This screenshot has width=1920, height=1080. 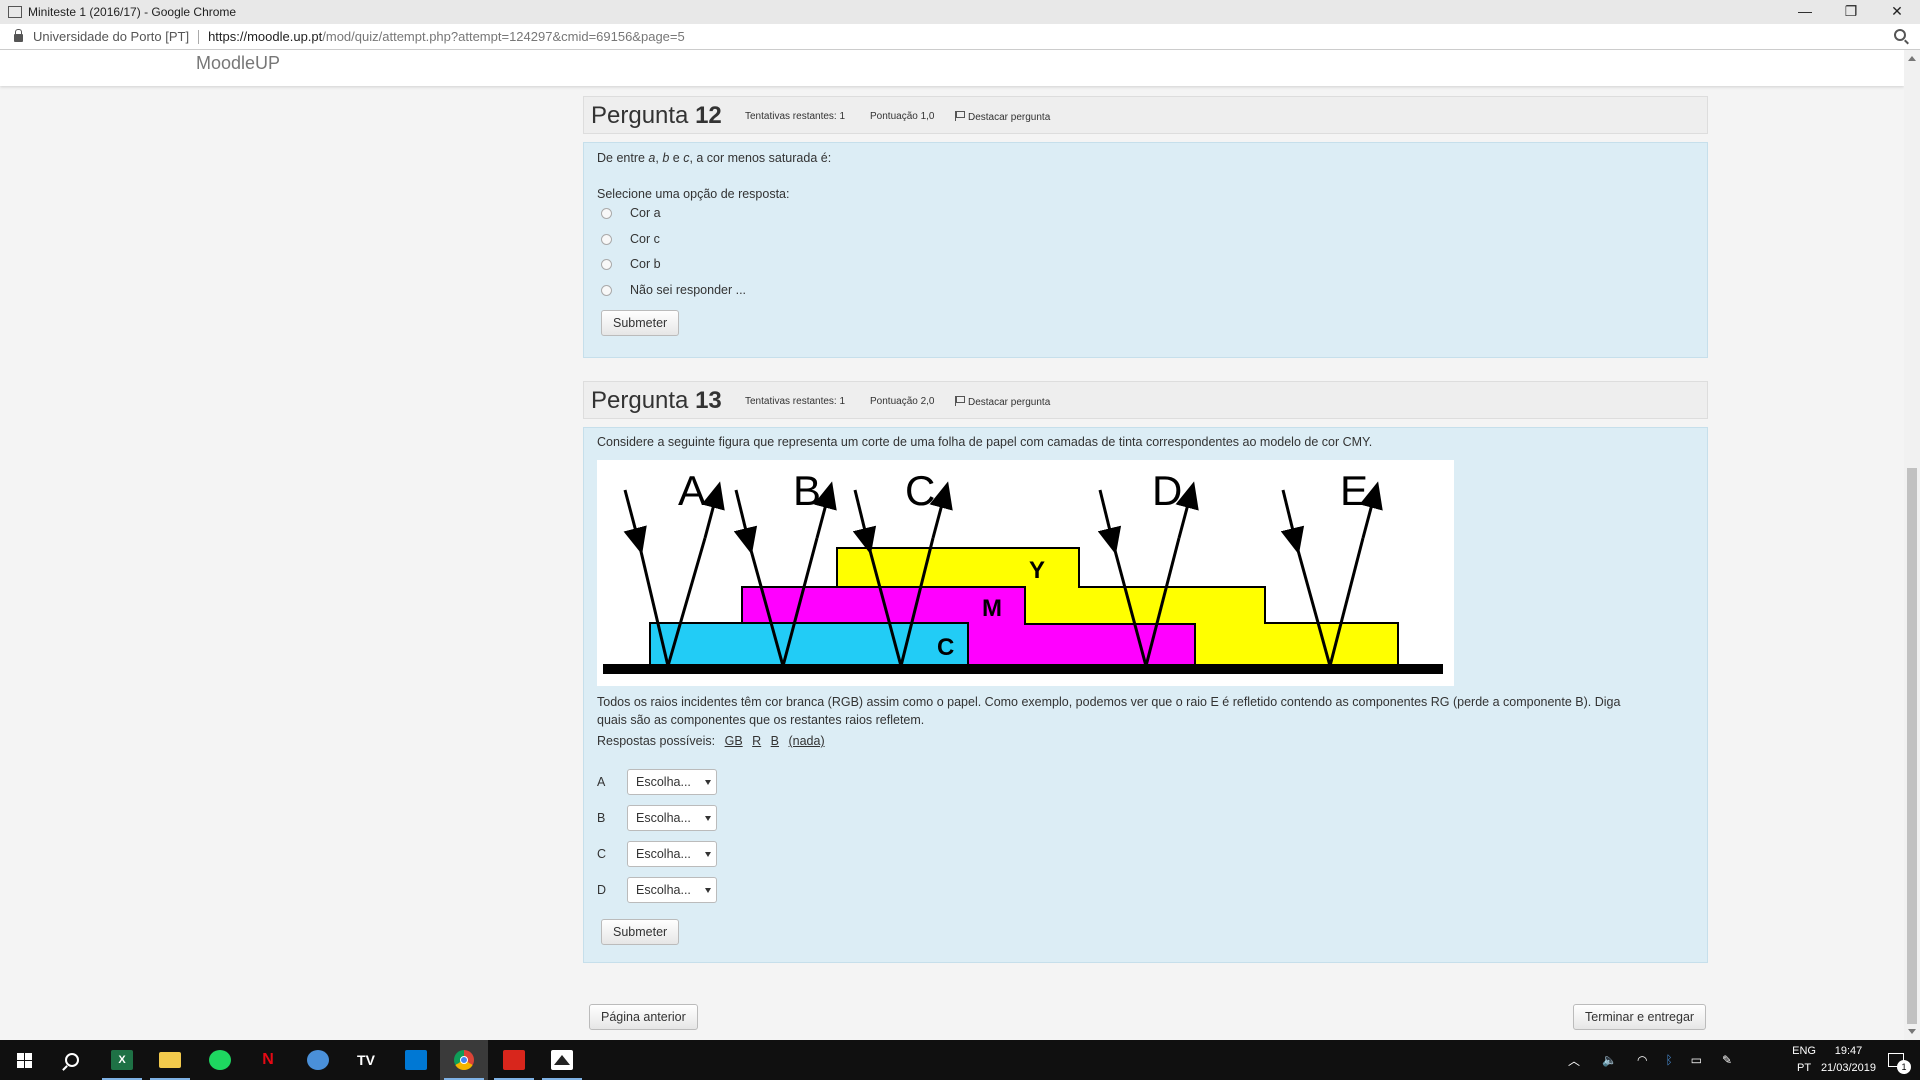 I want to click on taskbar-chrome, so click(x=464, y=1060).